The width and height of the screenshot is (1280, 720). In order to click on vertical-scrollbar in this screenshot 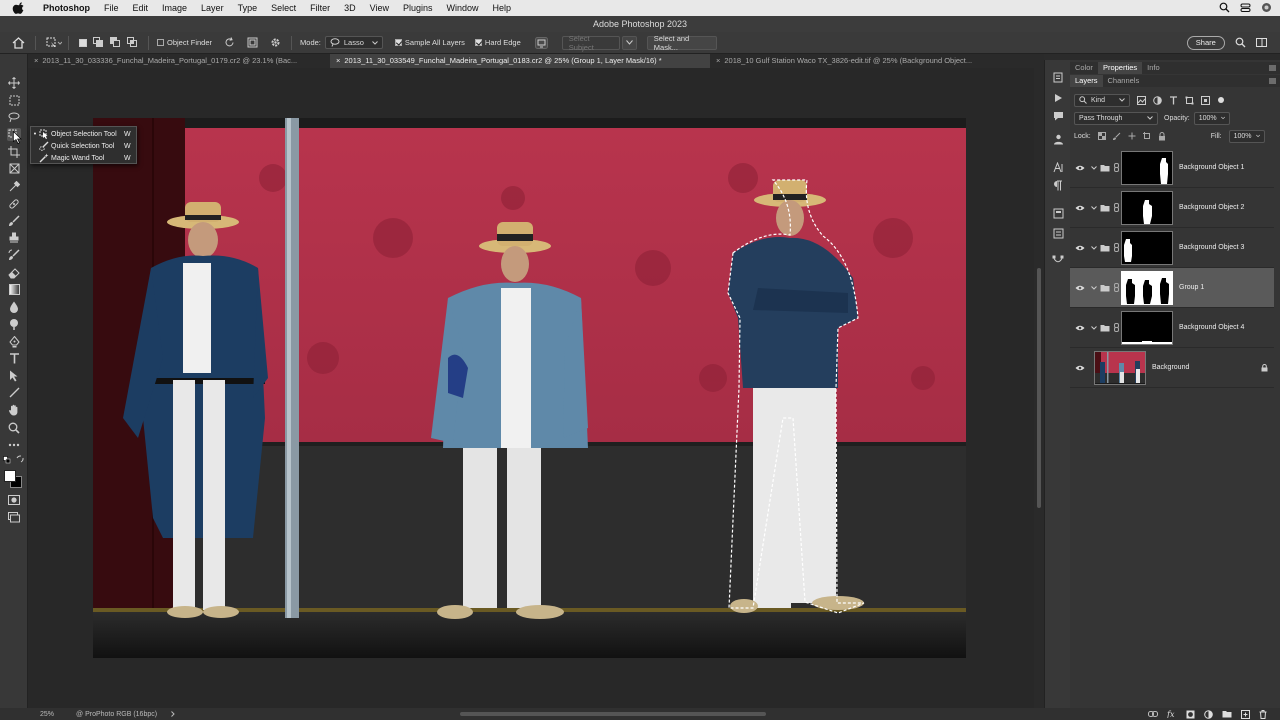, I will do `click(1039, 388)`.